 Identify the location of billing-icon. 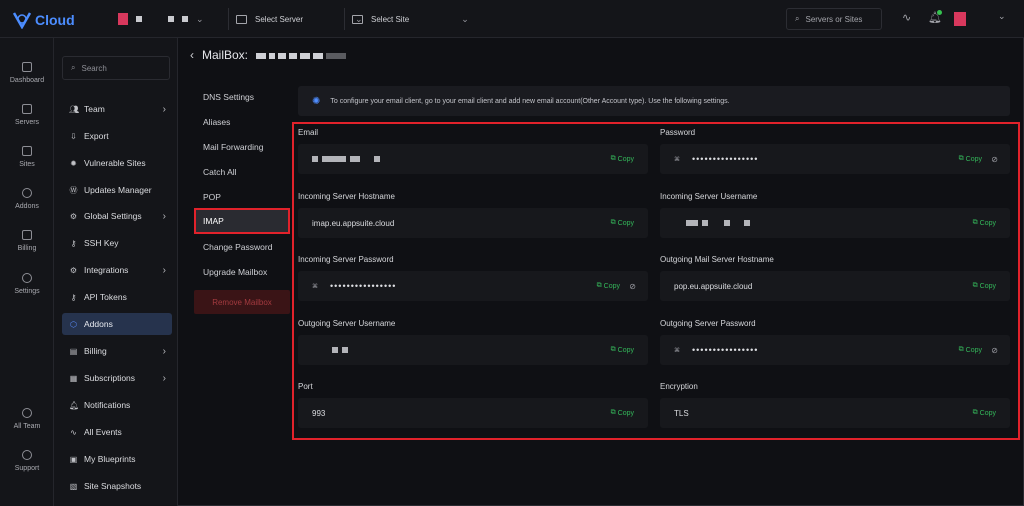
(27, 235).